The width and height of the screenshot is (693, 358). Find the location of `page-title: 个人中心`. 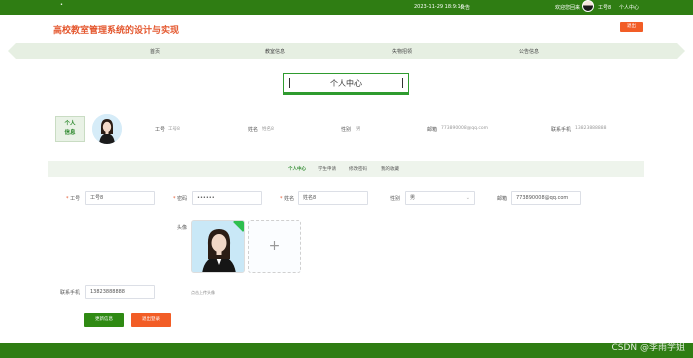

page-title: 个人中心 is located at coordinates (346, 84).